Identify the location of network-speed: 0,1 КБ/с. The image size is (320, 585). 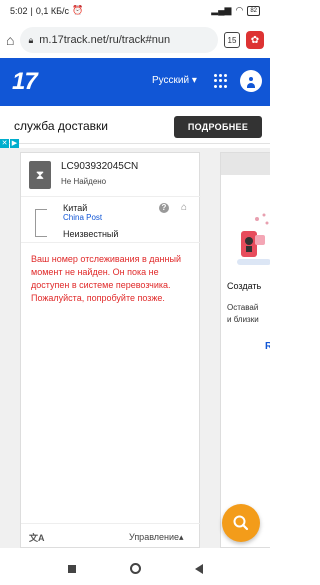
(52, 10).